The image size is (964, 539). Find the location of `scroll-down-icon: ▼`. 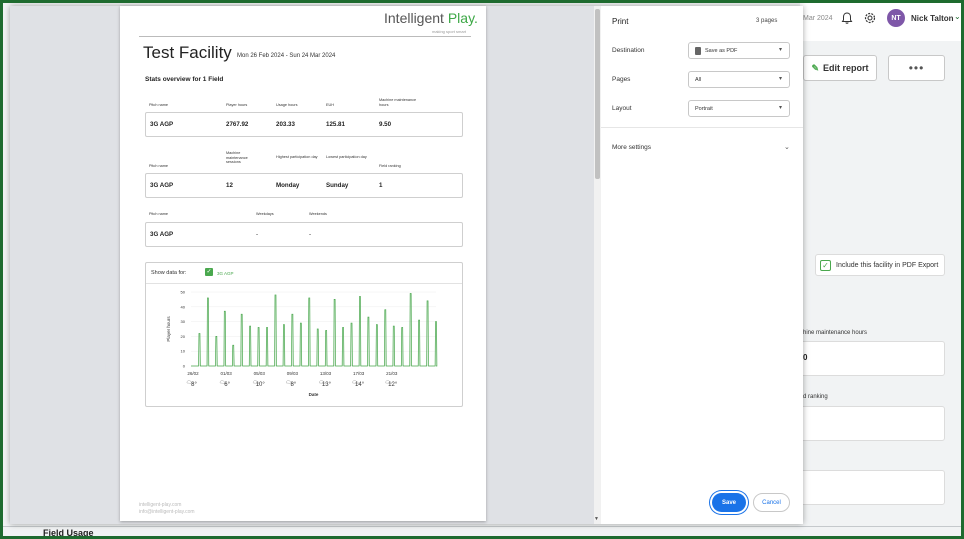

scroll-down-icon: ▼ is located at coordinates (596, 519).